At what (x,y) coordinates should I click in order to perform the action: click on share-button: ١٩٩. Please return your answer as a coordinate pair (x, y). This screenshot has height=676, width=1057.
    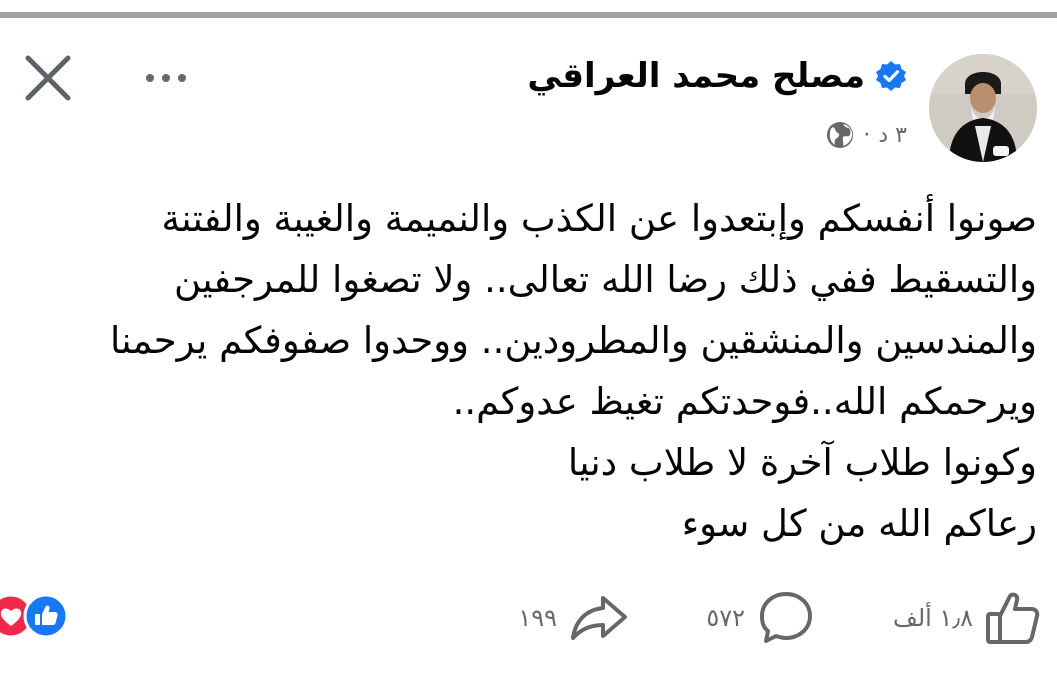
    Looking at the image, I should click on (573, 618).